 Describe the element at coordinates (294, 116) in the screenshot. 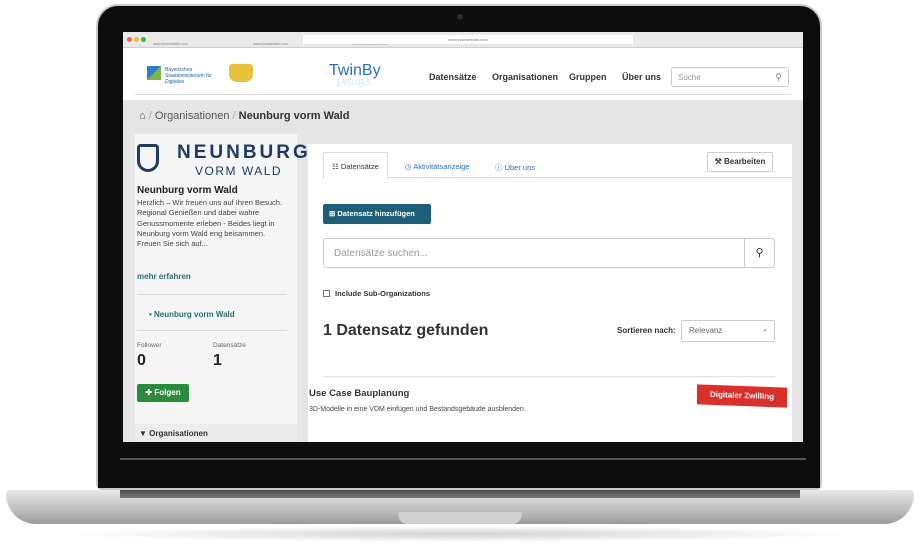

I see `breadcrumb-current: Neunburg vorm Wald` at that location.